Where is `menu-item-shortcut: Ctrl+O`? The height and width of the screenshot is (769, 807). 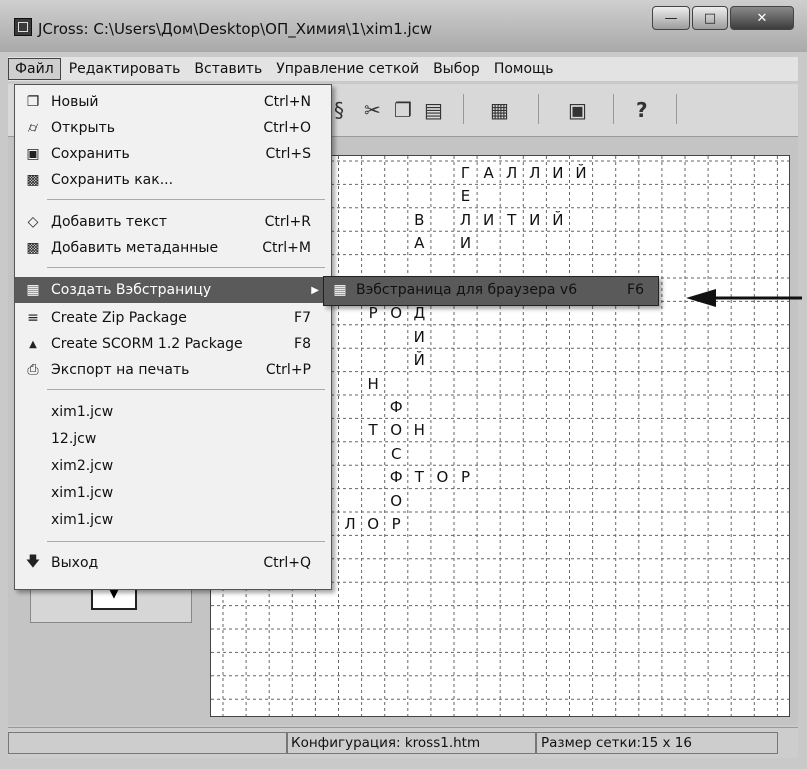 menu-item-shortcut: Ctrl+O is located at coordinates (287, 128).